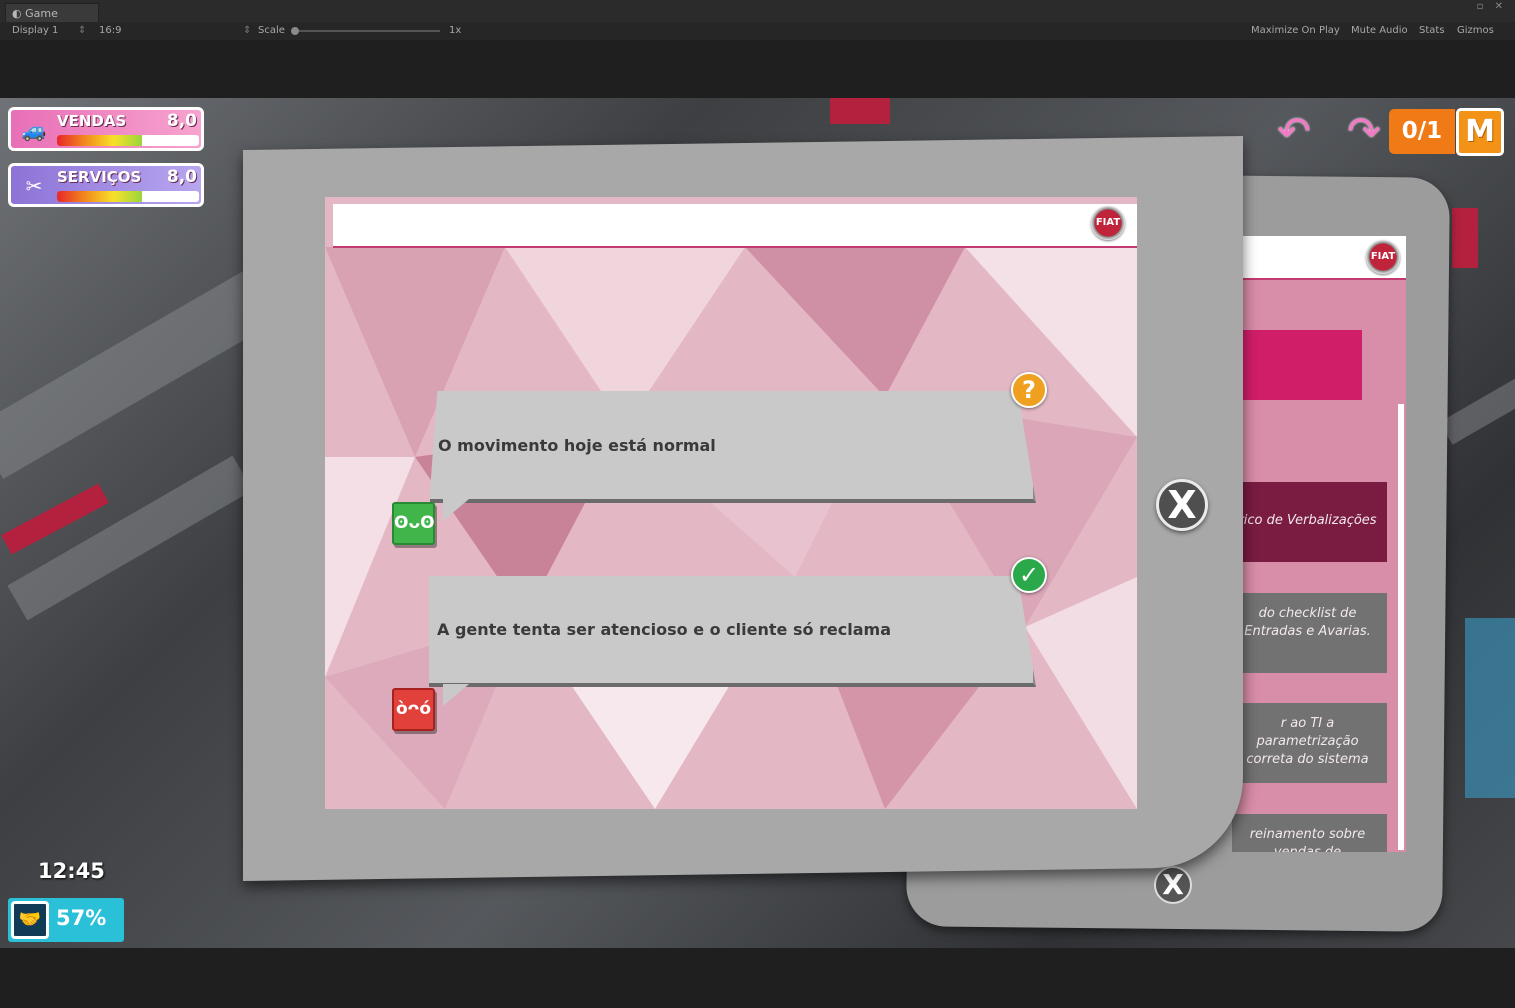  Describe the element at coordinates (1295, 31) in the screenshot. I see `maximize-on-play-toggle: Maximize On Play` at that location.